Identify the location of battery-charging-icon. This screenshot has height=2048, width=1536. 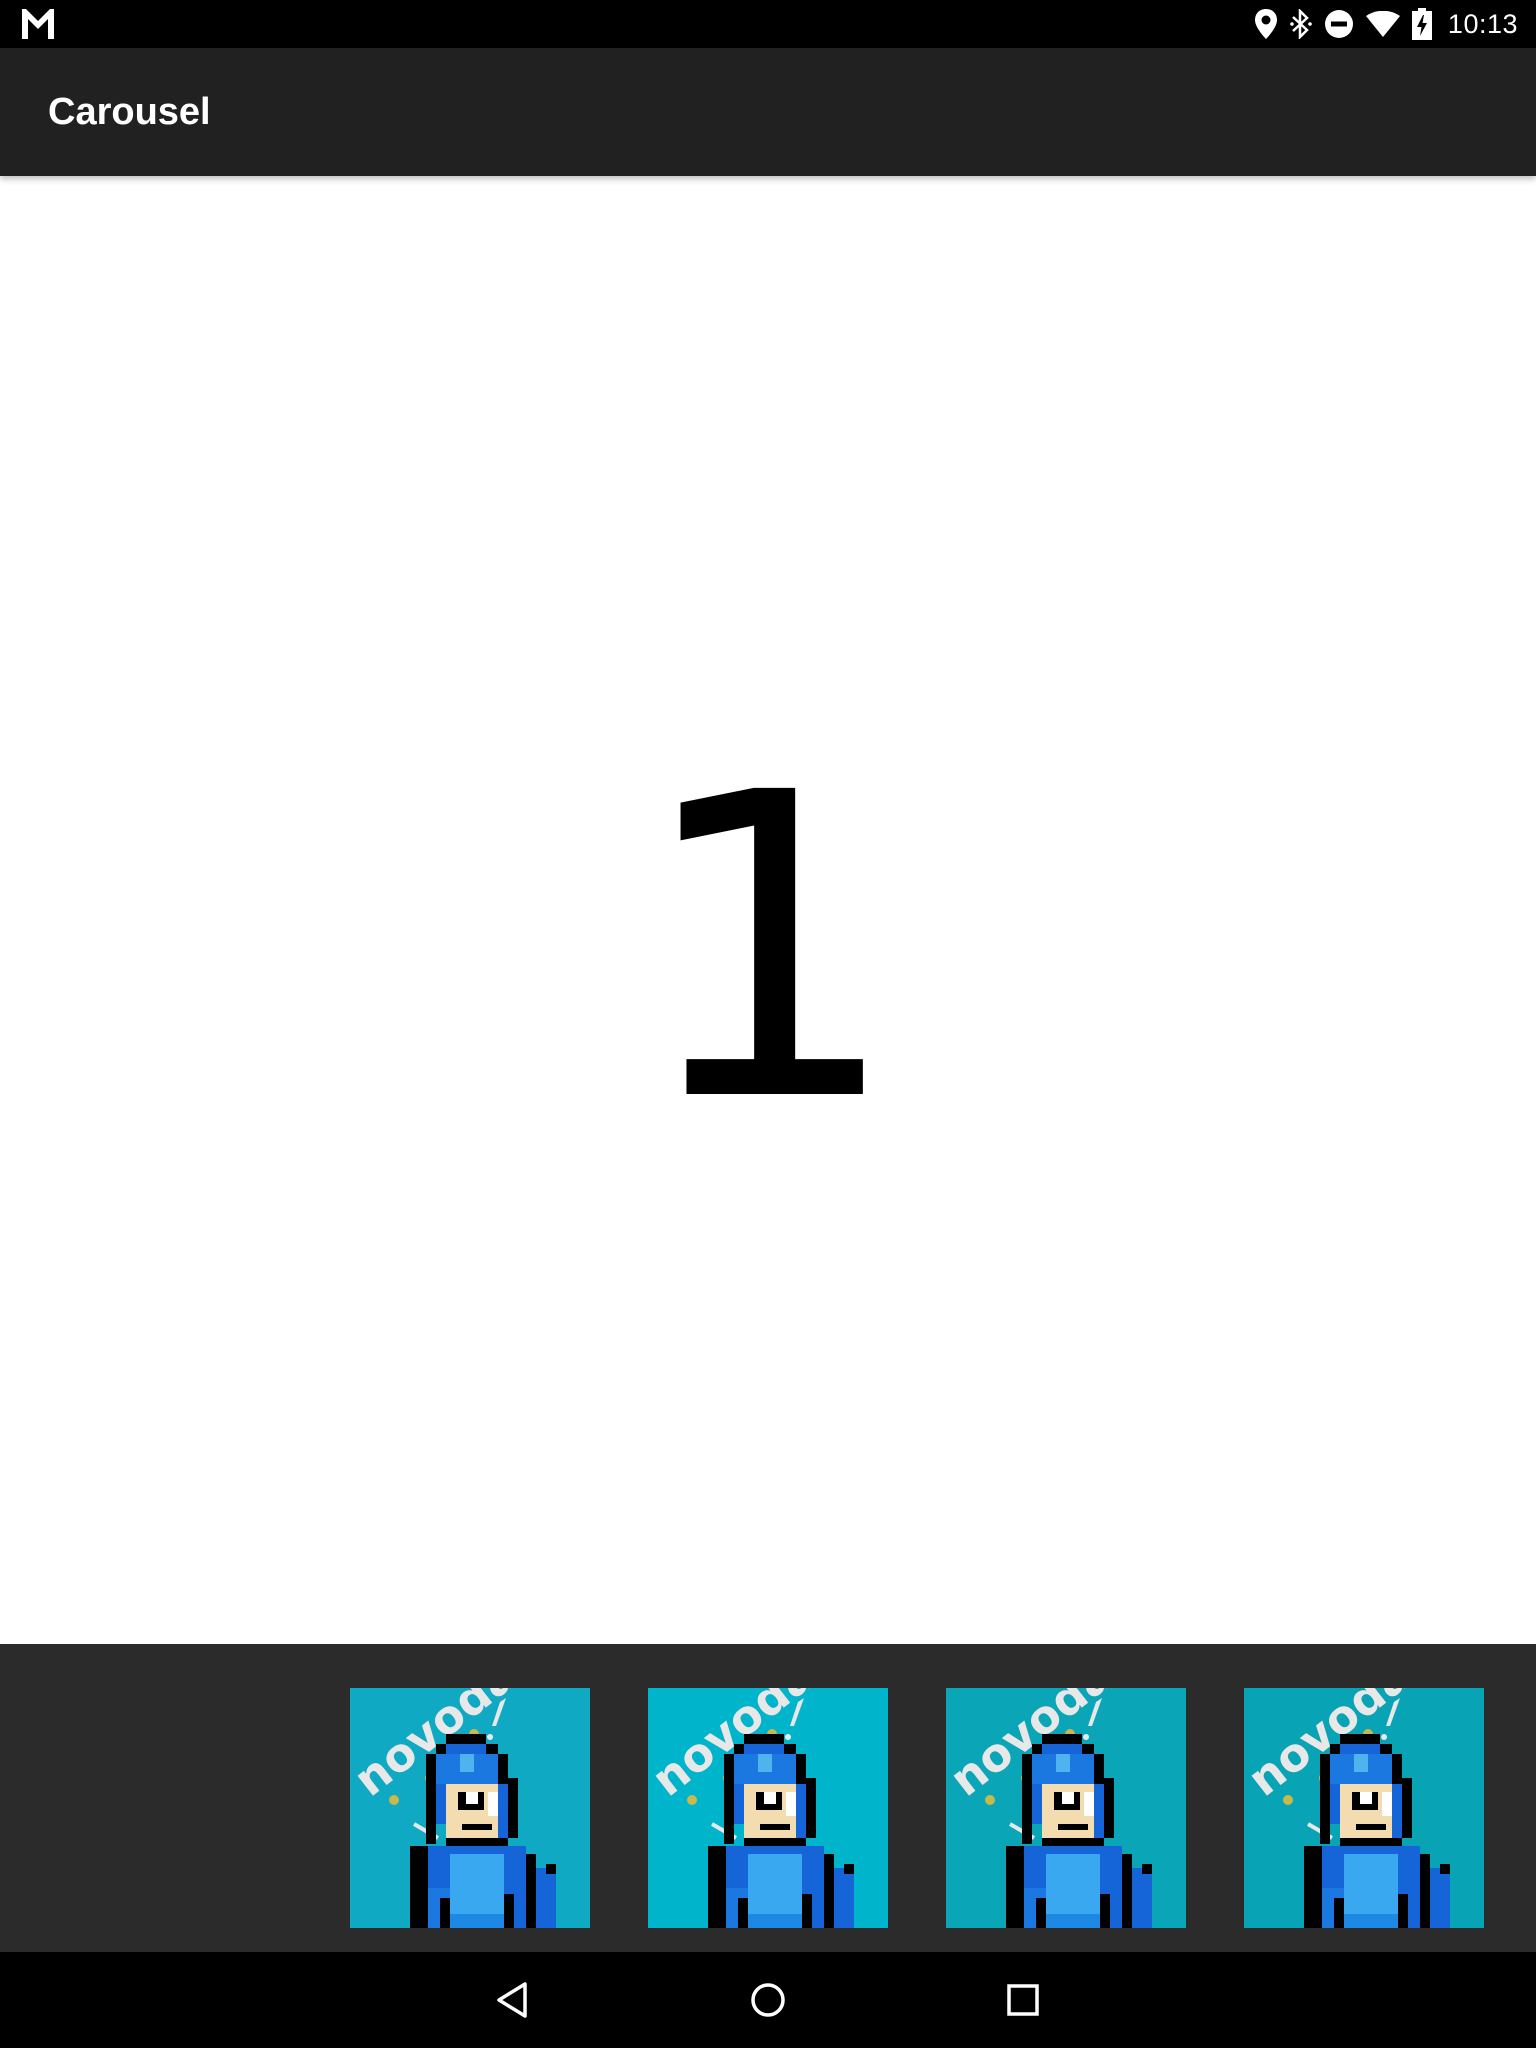
(1421, 24).